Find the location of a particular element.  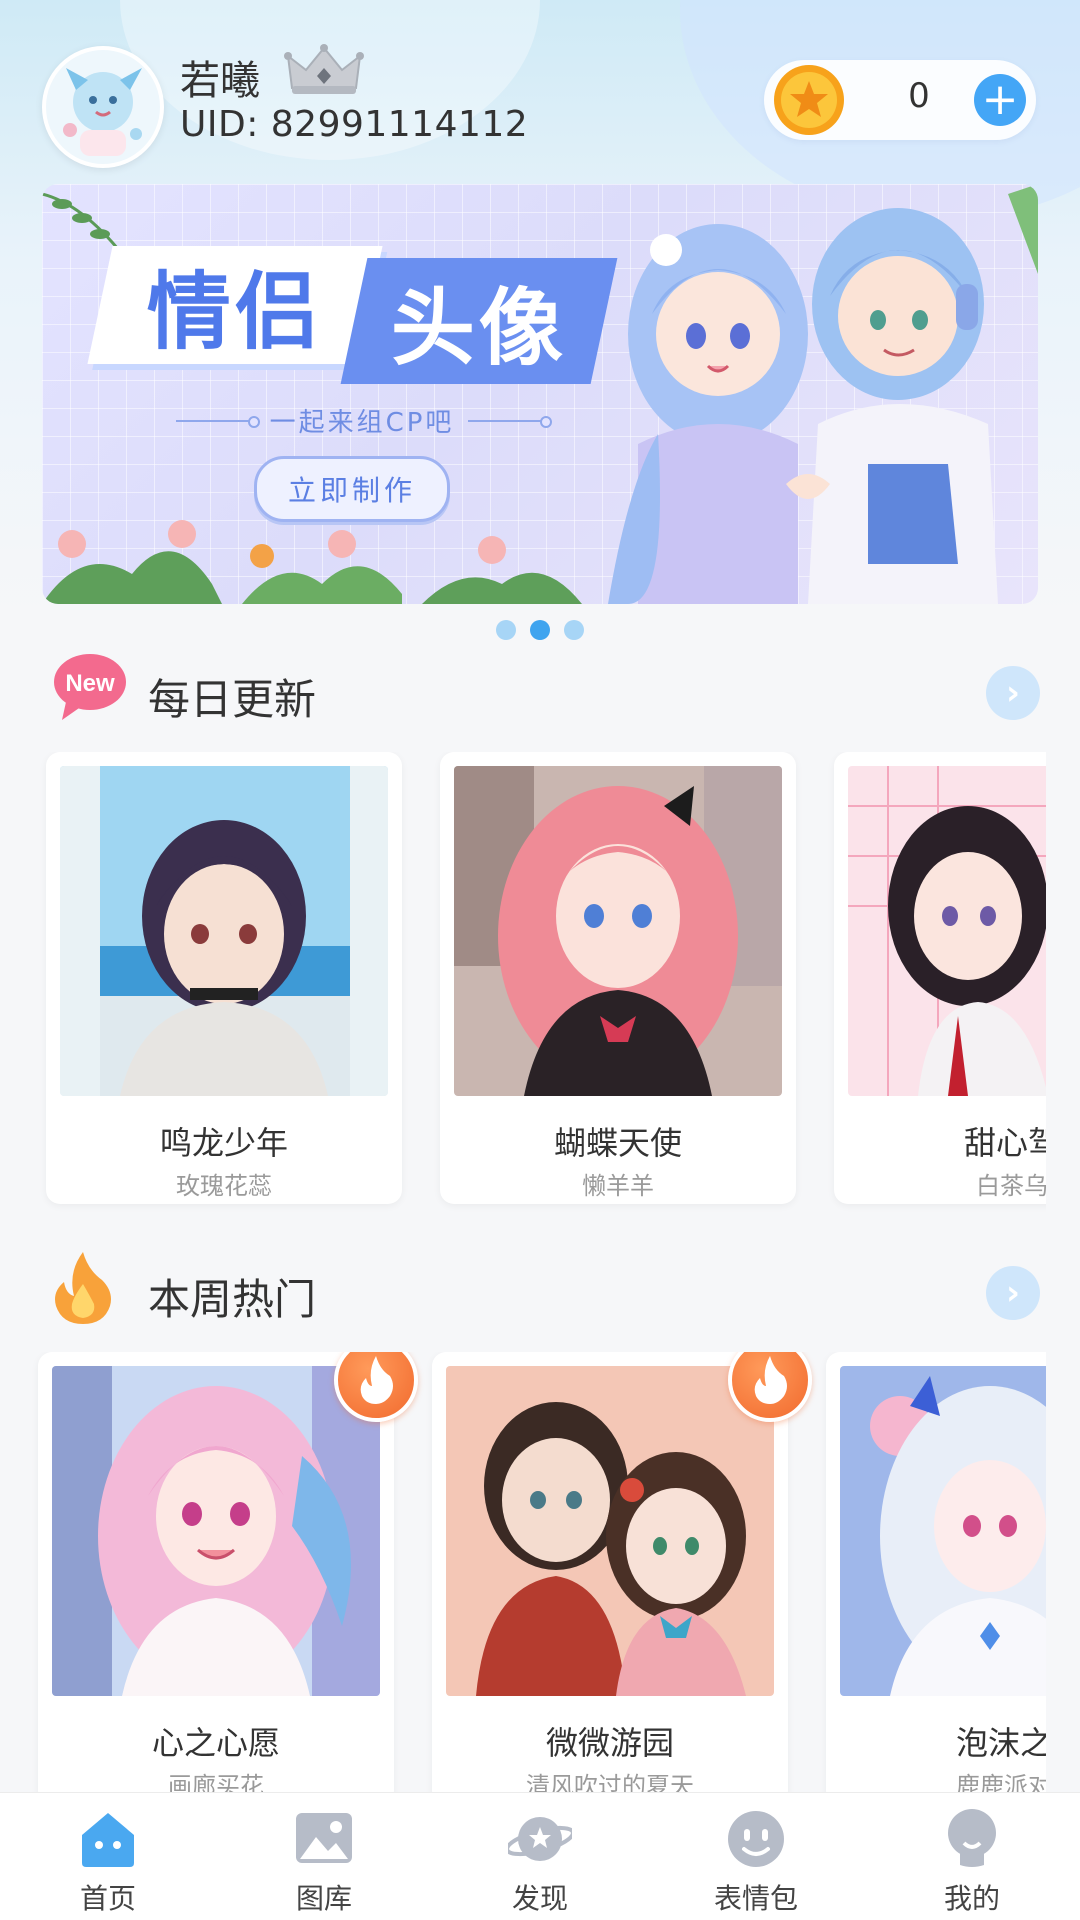

tab-home: 首页 is located at coordinates (108, 1856).